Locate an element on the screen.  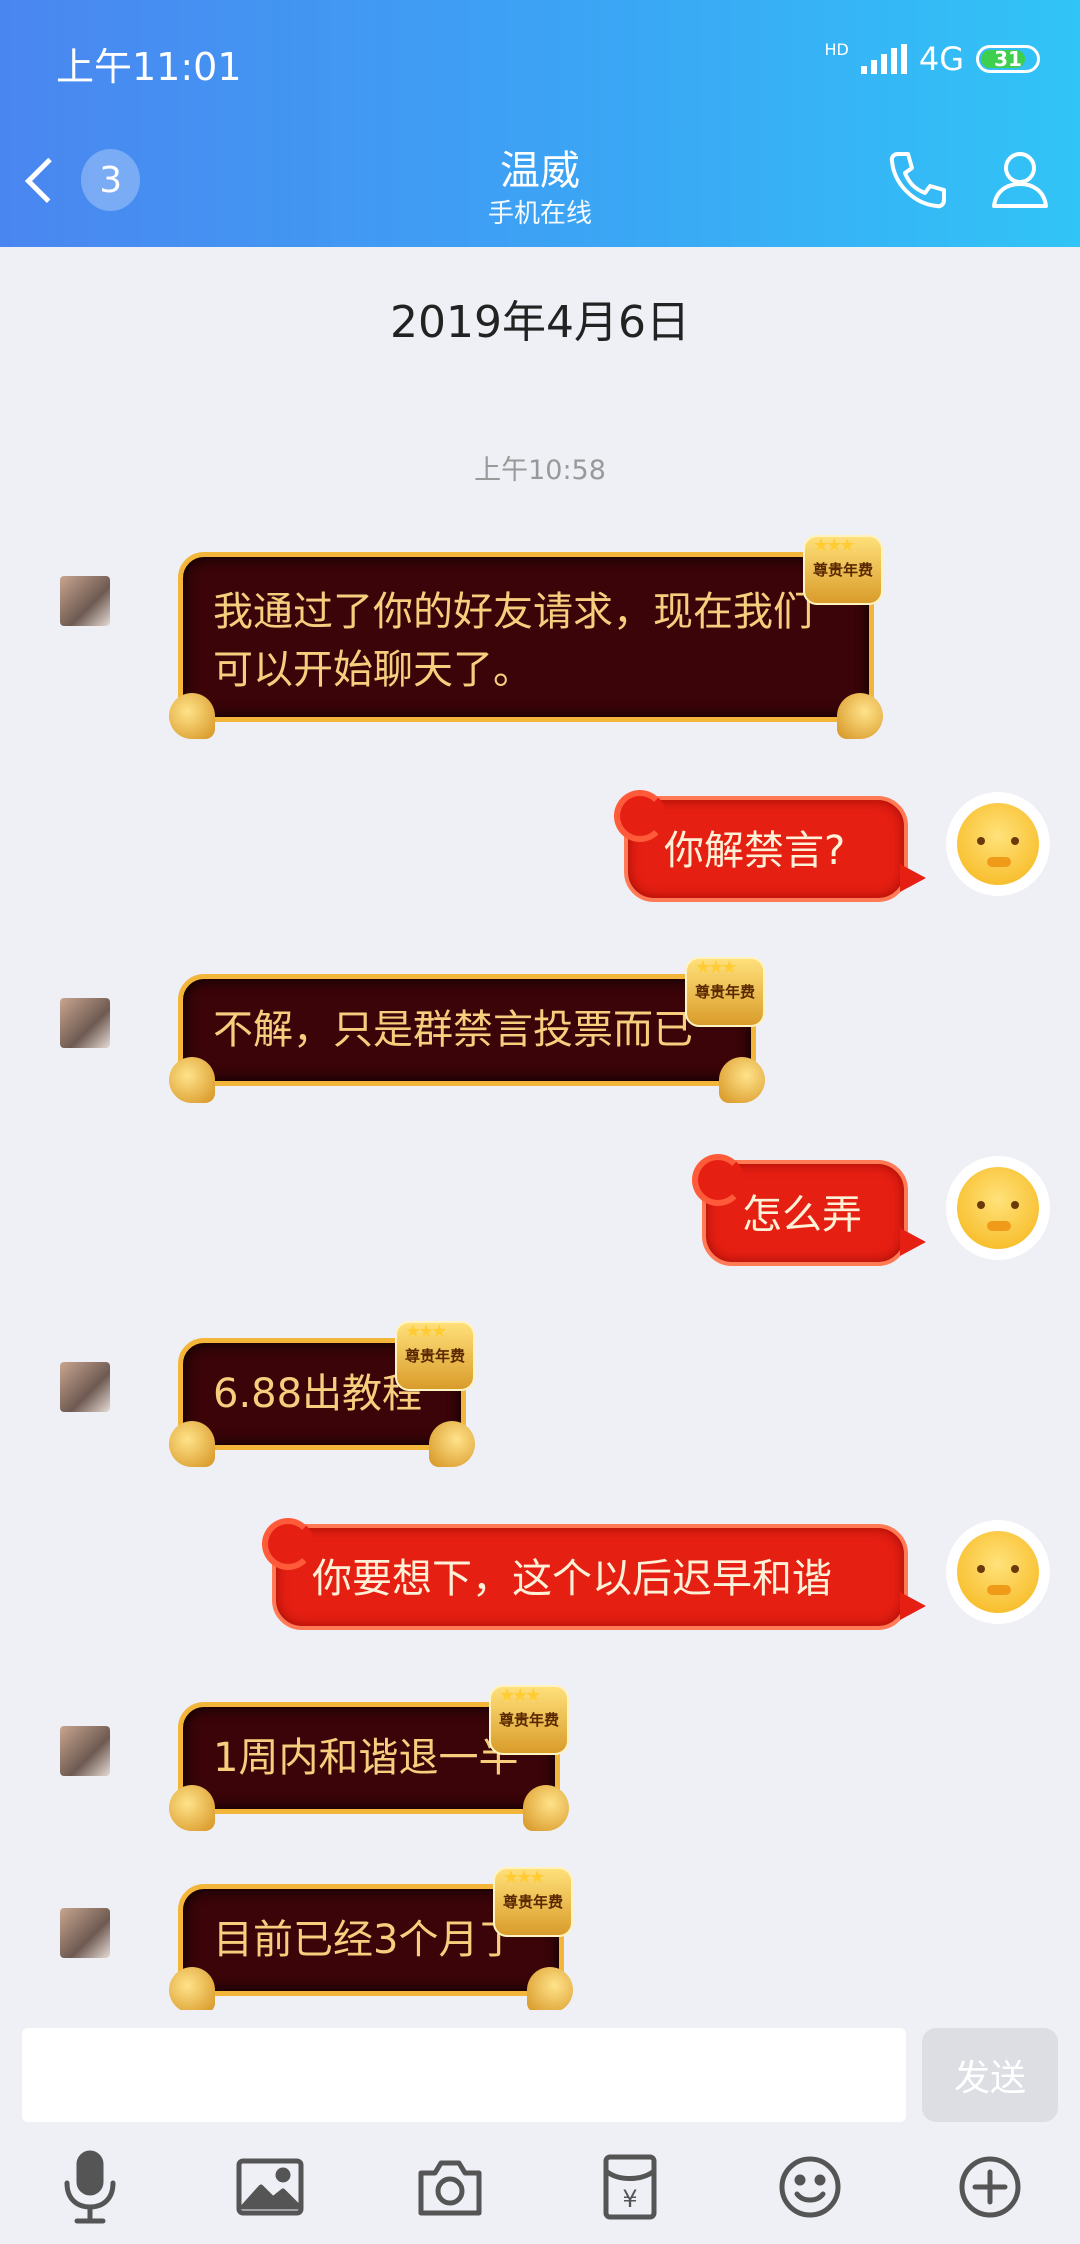
input-bar: 发送 is located at coordinates (540, 2070).